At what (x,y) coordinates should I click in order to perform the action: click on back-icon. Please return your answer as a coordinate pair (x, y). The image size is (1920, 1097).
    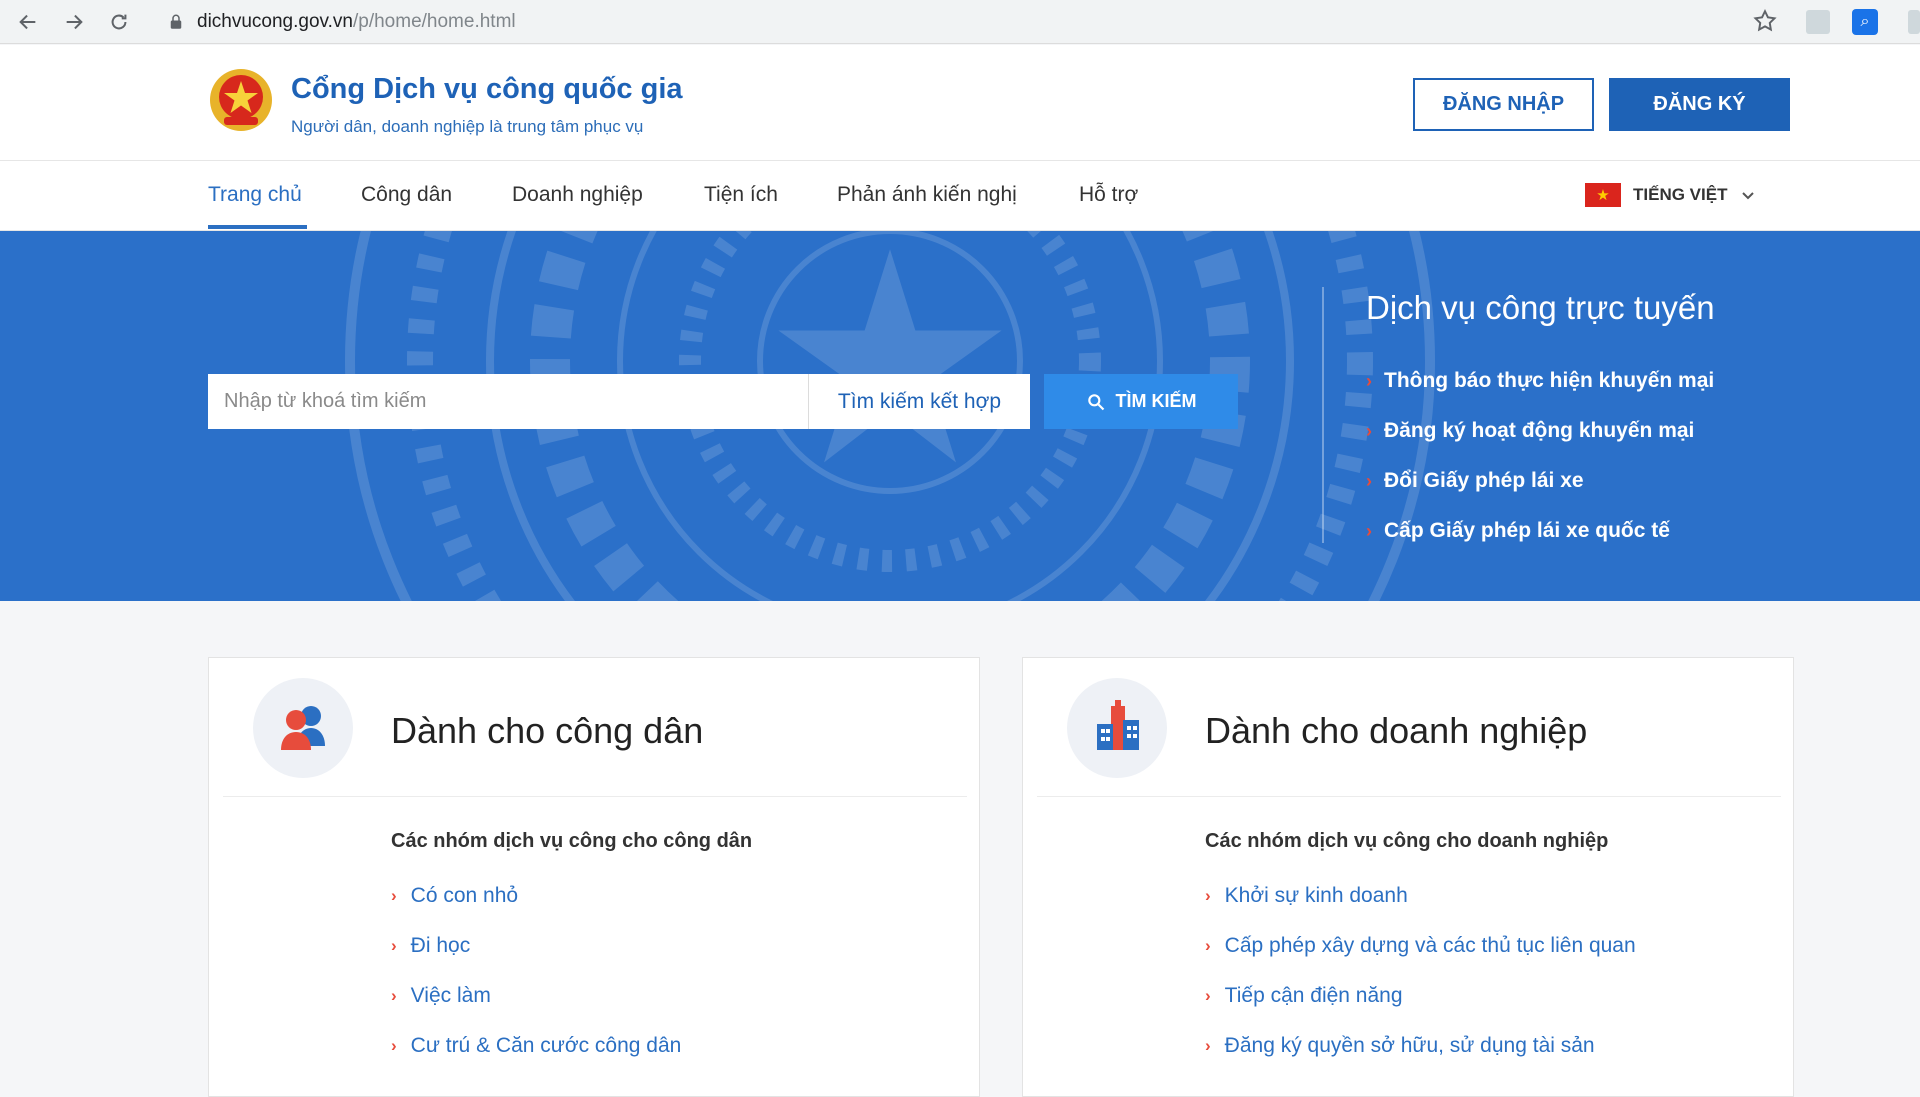
    Looking at the image, I should click on (28, 22).